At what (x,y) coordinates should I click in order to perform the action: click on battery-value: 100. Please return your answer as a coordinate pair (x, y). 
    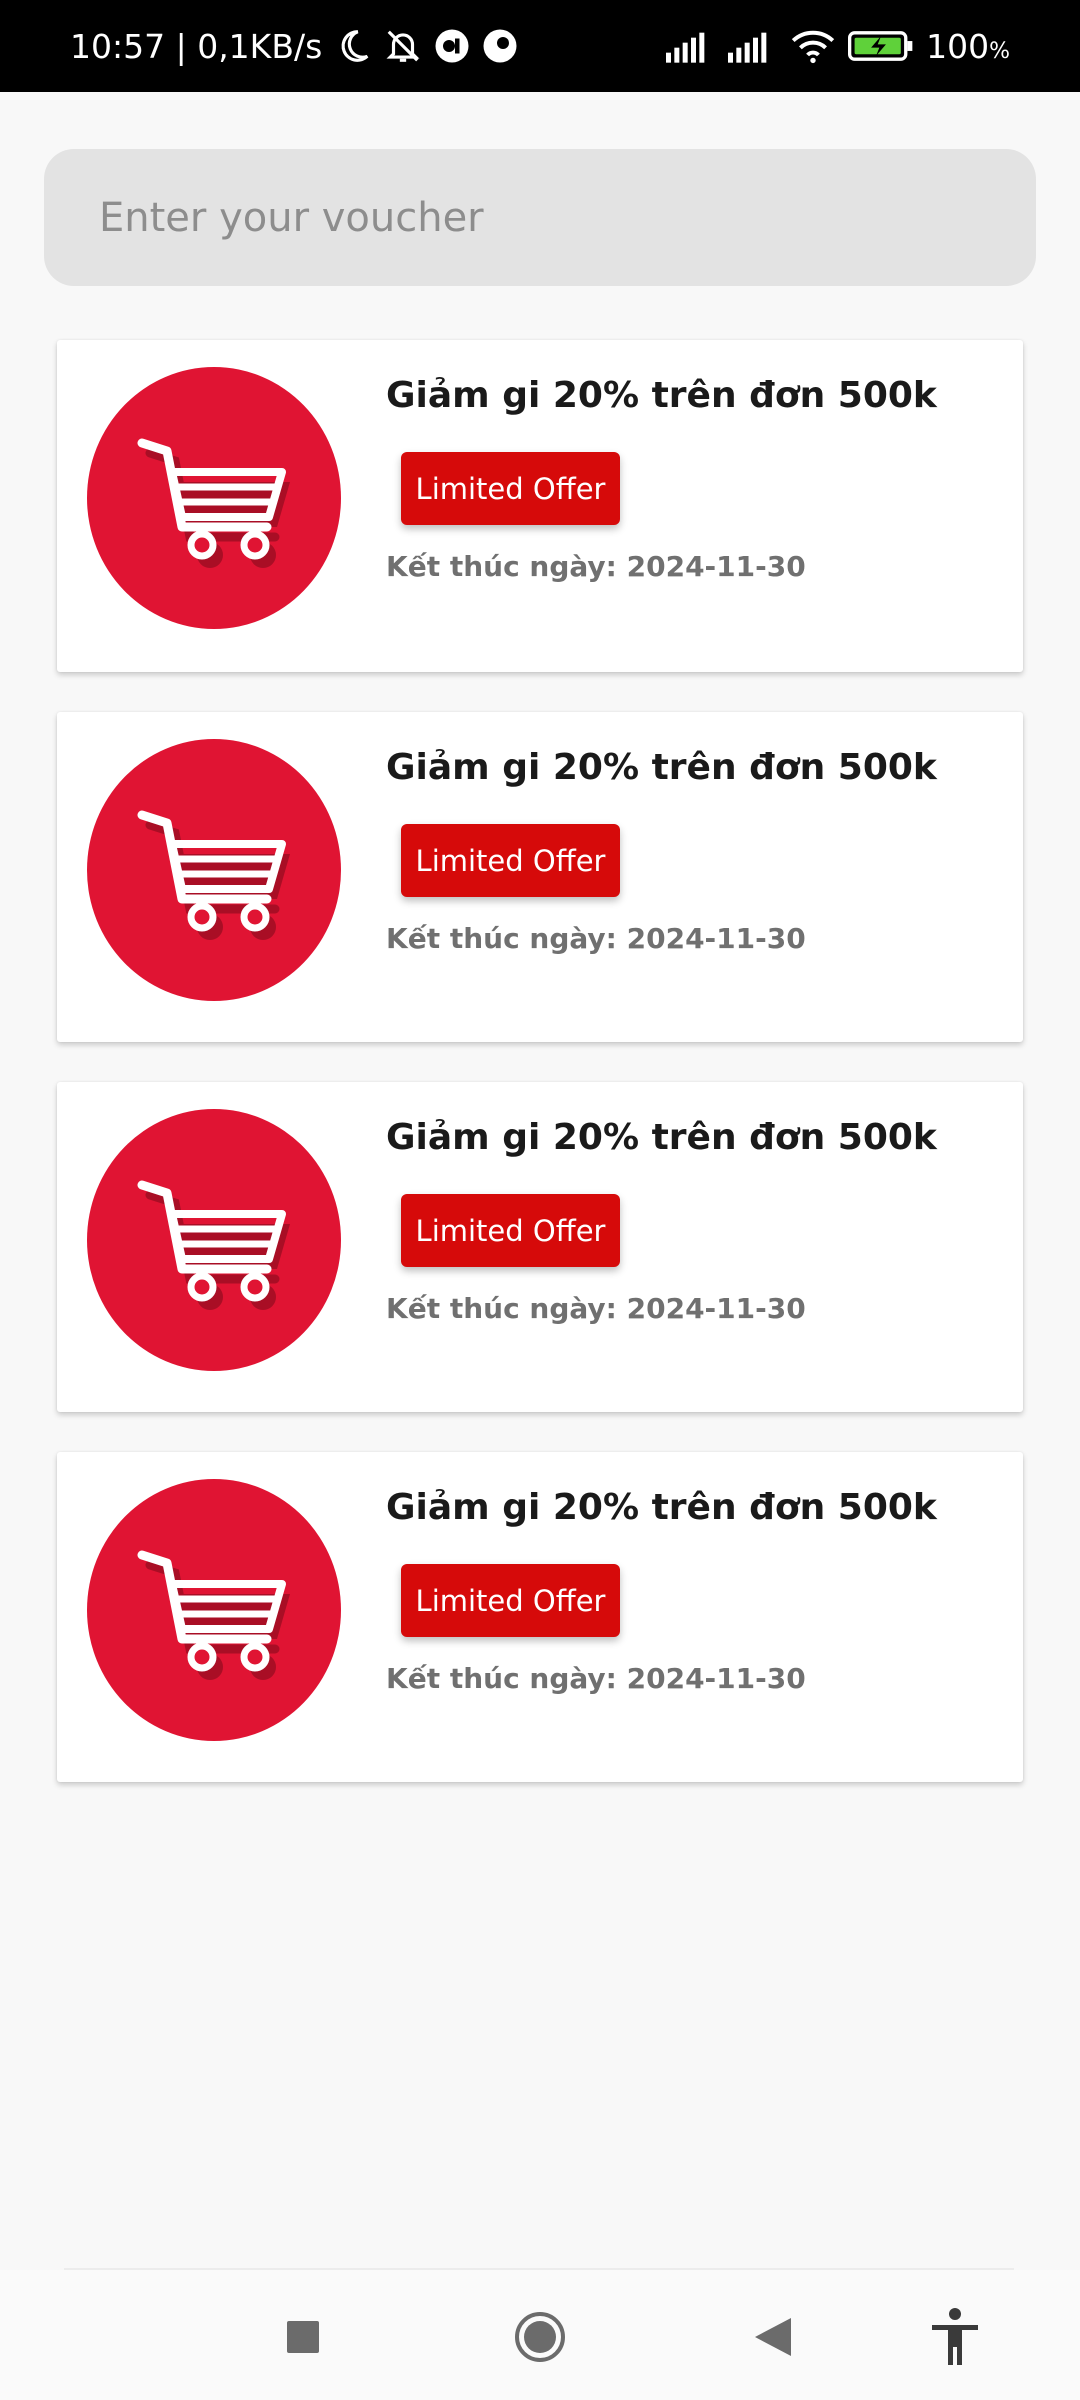
    Looking at the image, I should click on (958, 46).